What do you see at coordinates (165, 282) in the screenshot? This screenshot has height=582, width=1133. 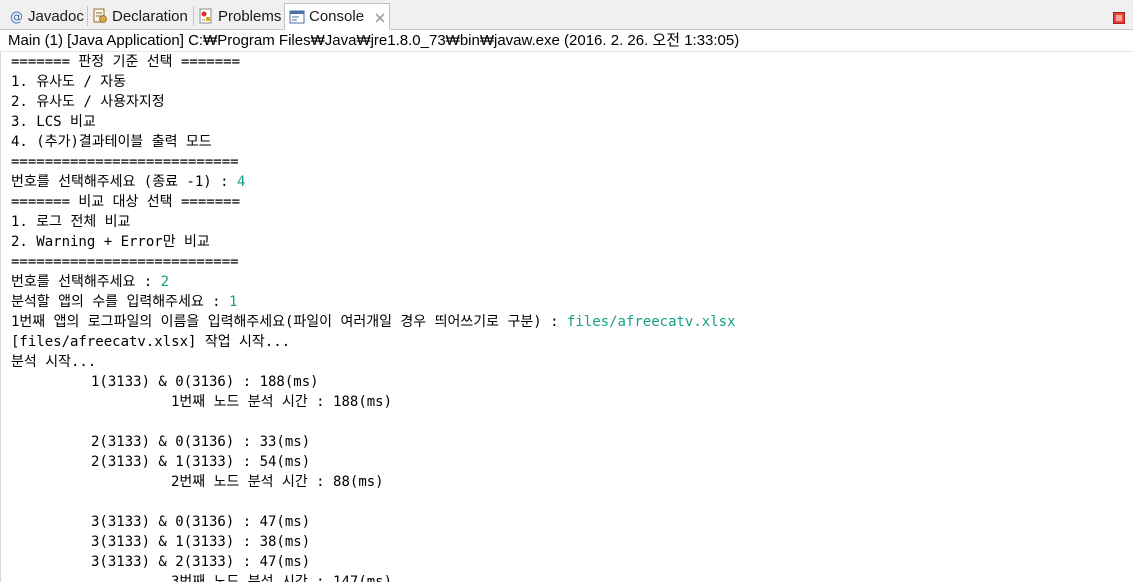 I see `user-input: 2` at bounding box center [165, 282].